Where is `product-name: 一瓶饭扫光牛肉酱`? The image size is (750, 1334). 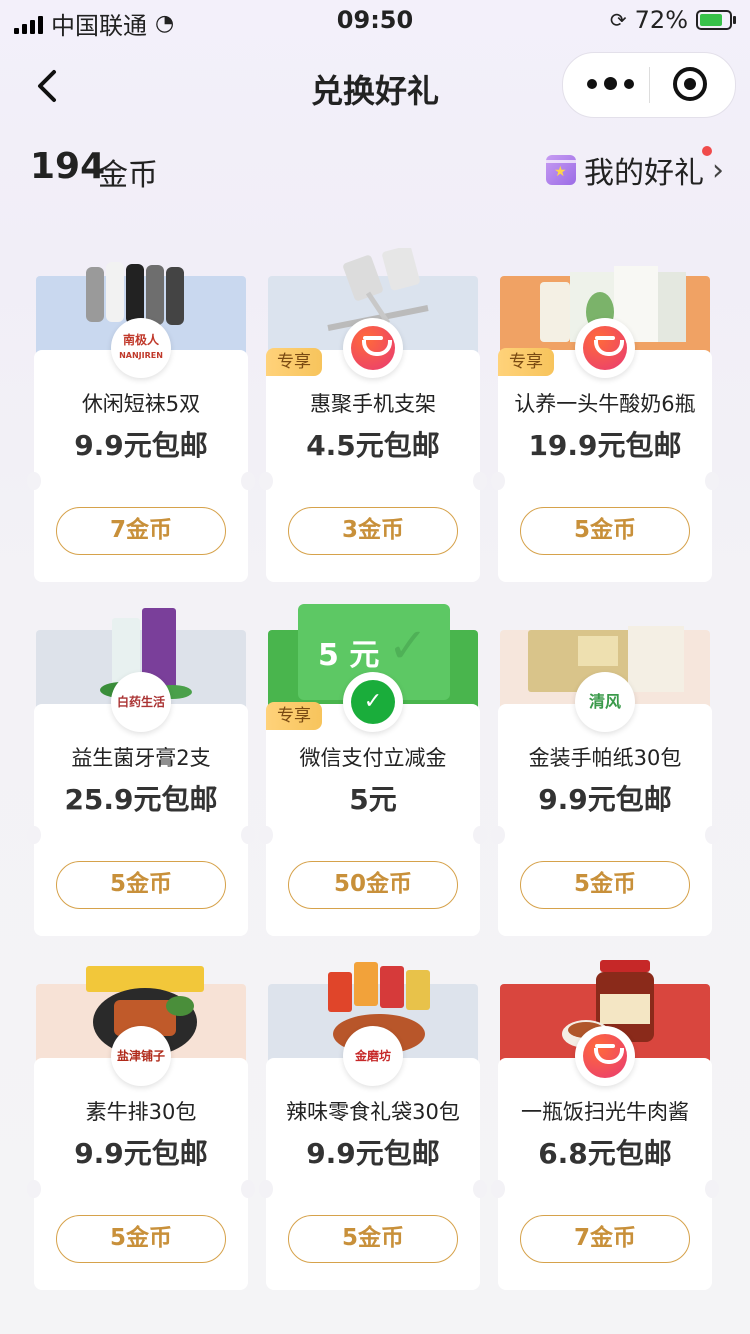 product-name: 一瓶饭扫光牛肉酱 is located at coordinates (605, 1112).